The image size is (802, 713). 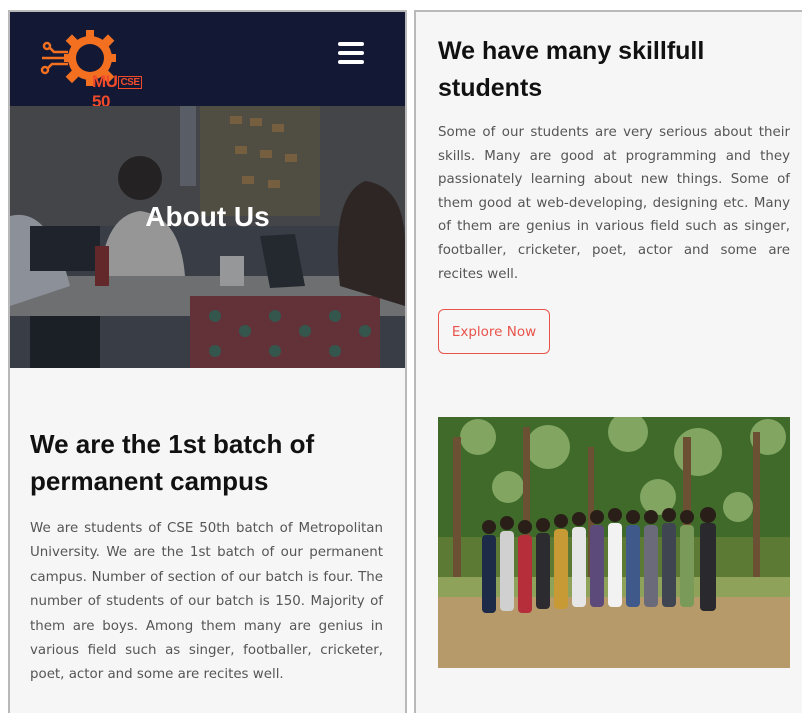 What do you see at coordinates (172, 462) in the screenshot?
I see `section-heading: We are the 1st batch of permanent campus` at bounding box center [172, 462].